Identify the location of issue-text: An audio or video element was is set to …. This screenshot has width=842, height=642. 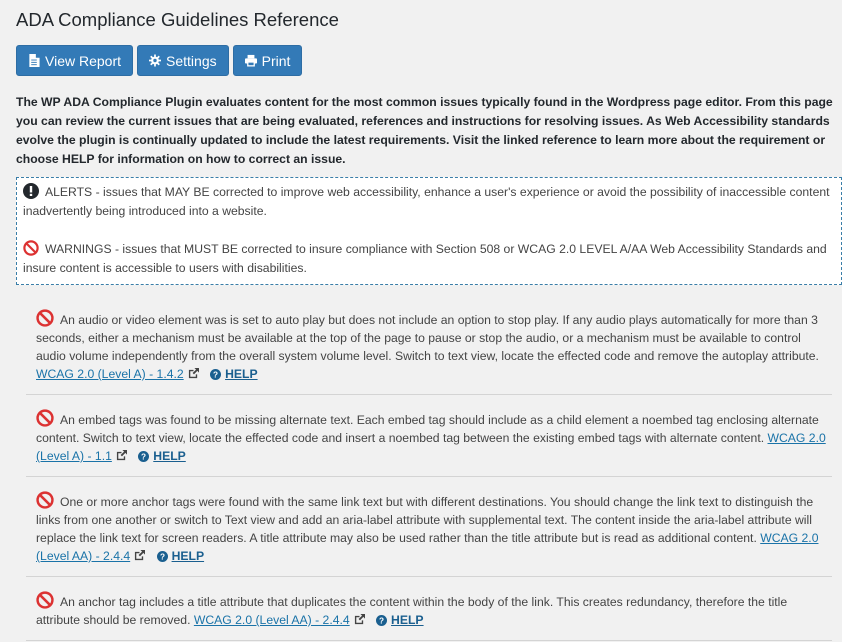
(427, 338).